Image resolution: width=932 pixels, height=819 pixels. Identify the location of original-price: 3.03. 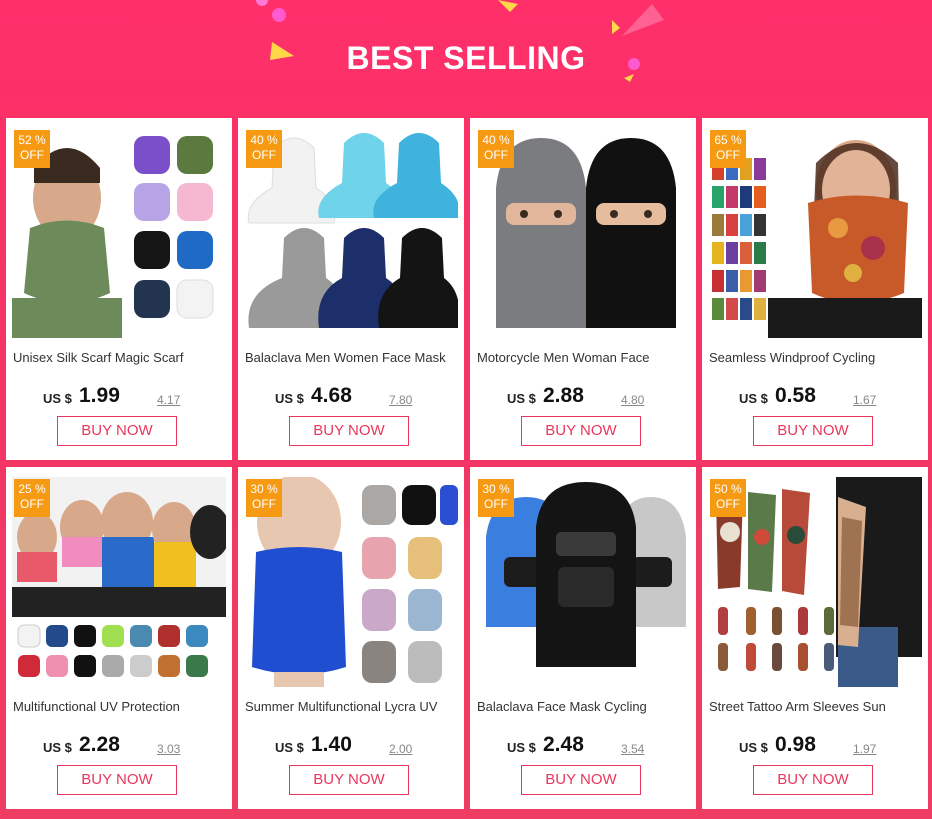
(169, 749).